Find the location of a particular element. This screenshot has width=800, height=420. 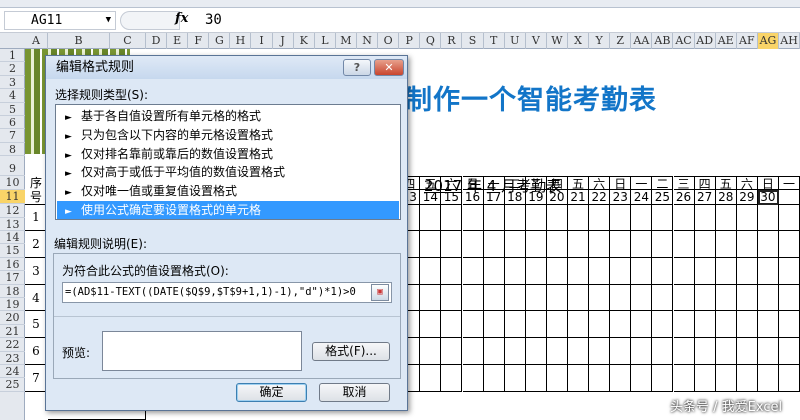

row-header-1: 1 is located at coordinates (12, 56).